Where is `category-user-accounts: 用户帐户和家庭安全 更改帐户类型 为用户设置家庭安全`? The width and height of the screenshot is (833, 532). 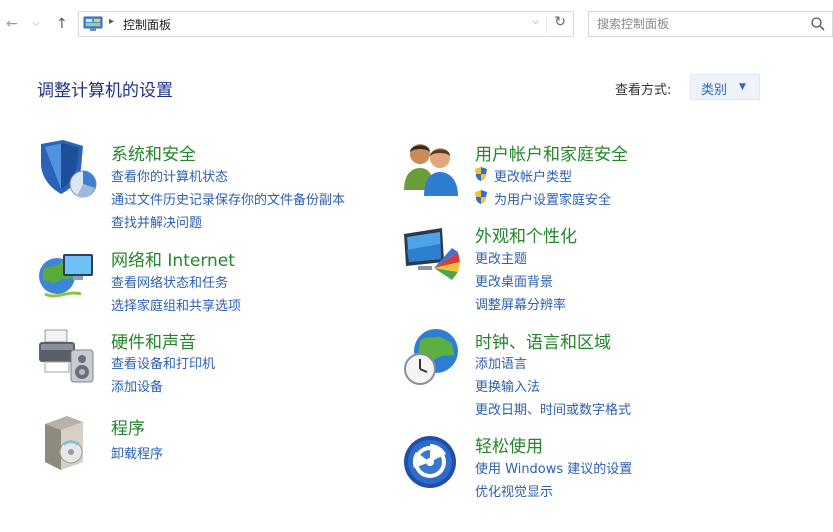 category-user-accounts: 用户帐户和家庭安全 更改帐户类型 为用户设置家庭安全 is located at coordinates (552, 174).